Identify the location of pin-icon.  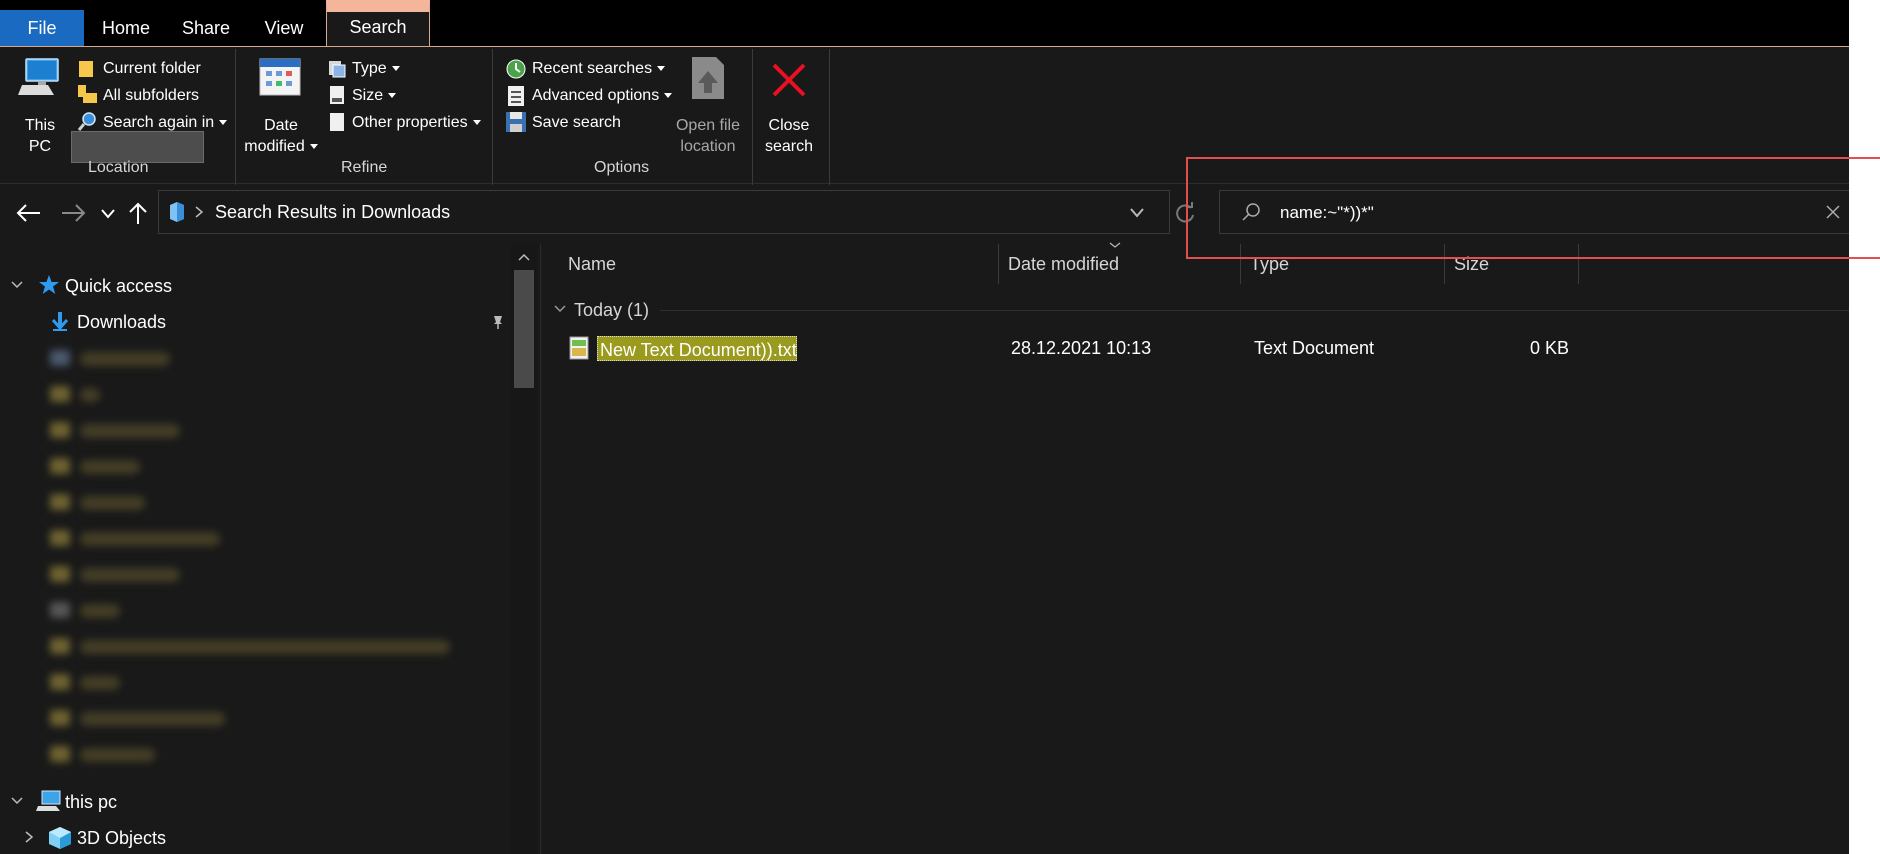
(498, 322).